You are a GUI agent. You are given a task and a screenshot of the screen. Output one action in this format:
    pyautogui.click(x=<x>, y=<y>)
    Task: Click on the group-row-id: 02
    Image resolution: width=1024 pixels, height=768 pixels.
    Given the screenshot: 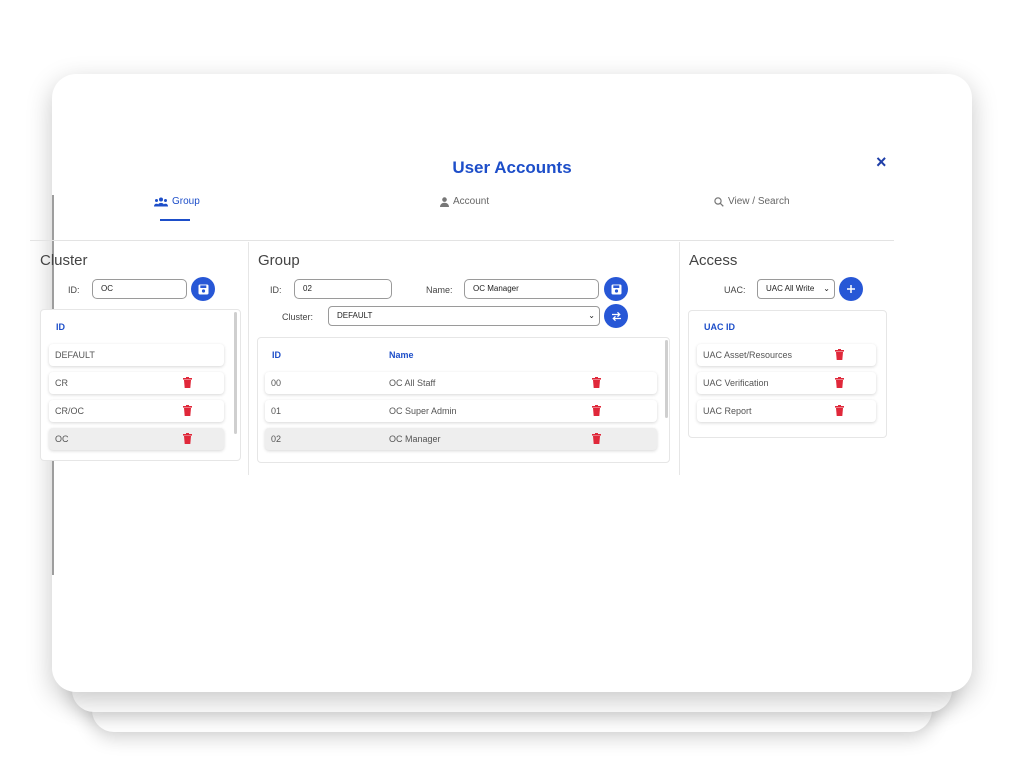 What is the action you would take?
    pyautogui.click(x=276, y=439)
    